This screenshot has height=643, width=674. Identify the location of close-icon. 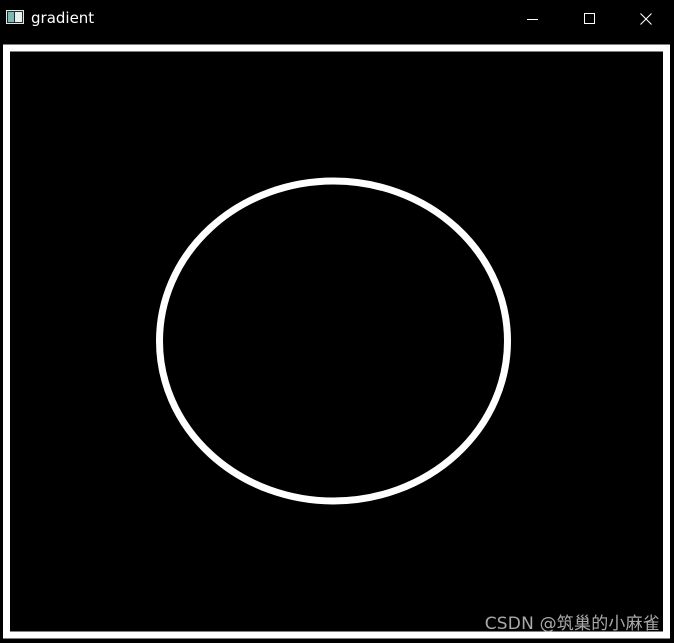
(646, 18).